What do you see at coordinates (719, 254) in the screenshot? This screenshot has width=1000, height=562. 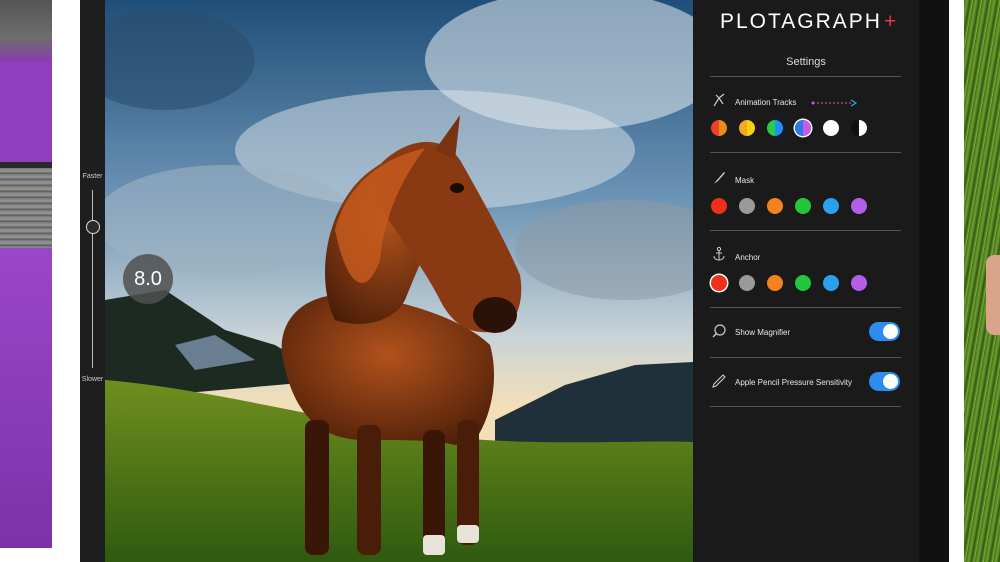 I see `anchor-icon` at bounding box center [719, 254].